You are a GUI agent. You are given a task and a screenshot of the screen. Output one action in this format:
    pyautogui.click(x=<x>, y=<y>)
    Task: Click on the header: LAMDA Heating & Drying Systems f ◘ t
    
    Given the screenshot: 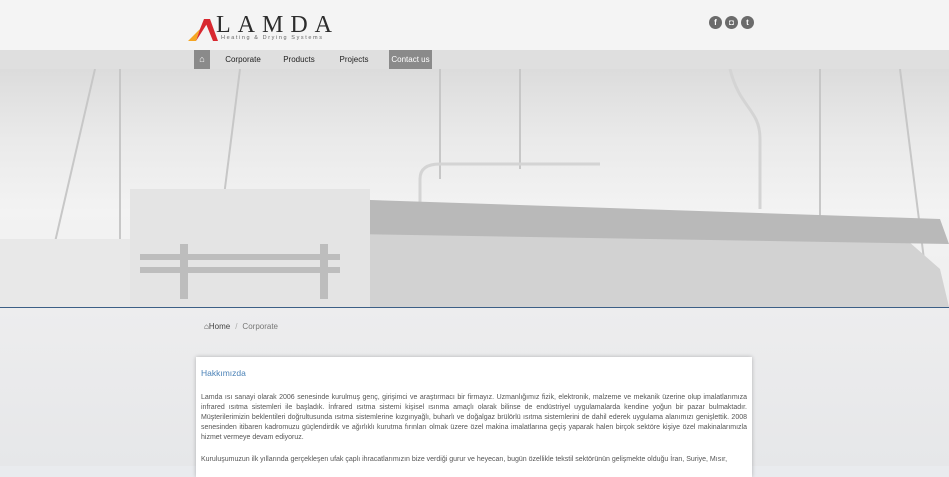 What is the action you would take?
    pyautogui.click(x=474, y=25)
    